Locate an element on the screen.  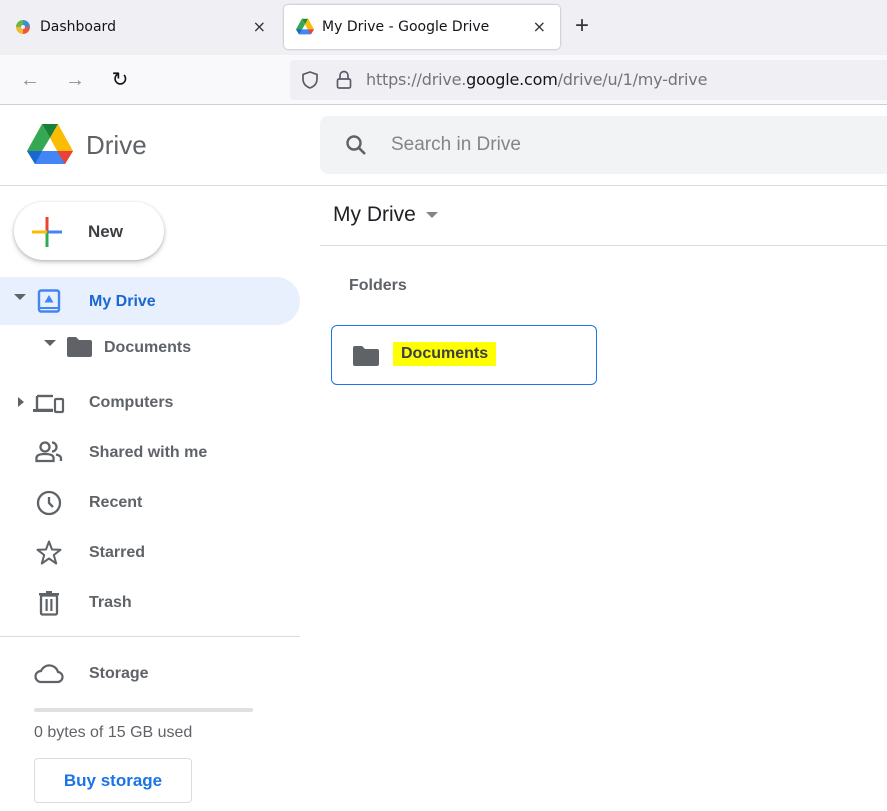
sidebar-item-shared-with-me: Shared with me is located at coordinates (150, 452).